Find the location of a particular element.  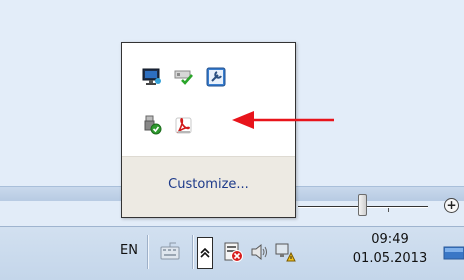

clock-time: 09:49 is located at coordinates (390, 239).